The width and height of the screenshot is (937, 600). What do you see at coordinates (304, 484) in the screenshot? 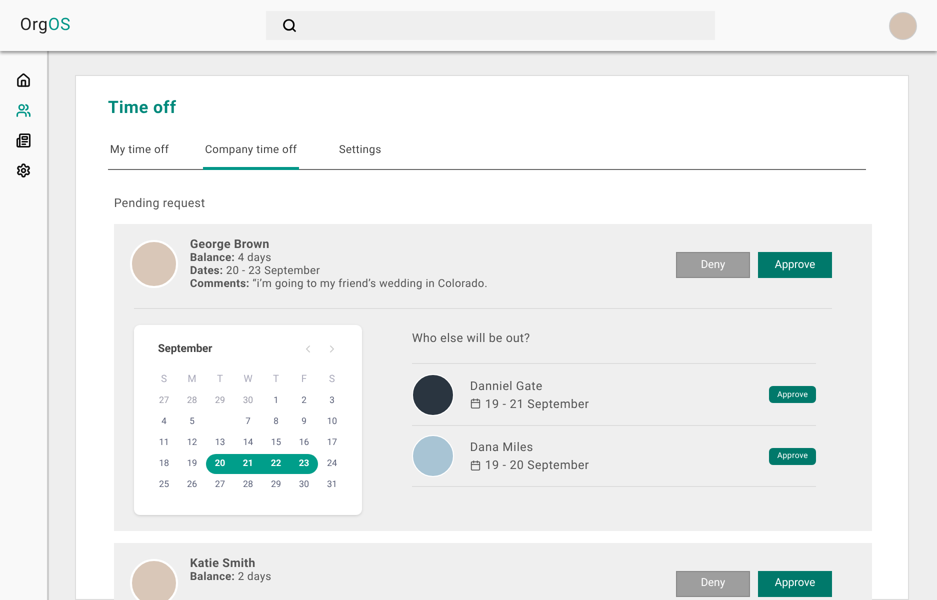
I see `calendar-day: 30` at bounding box center [304, 484].